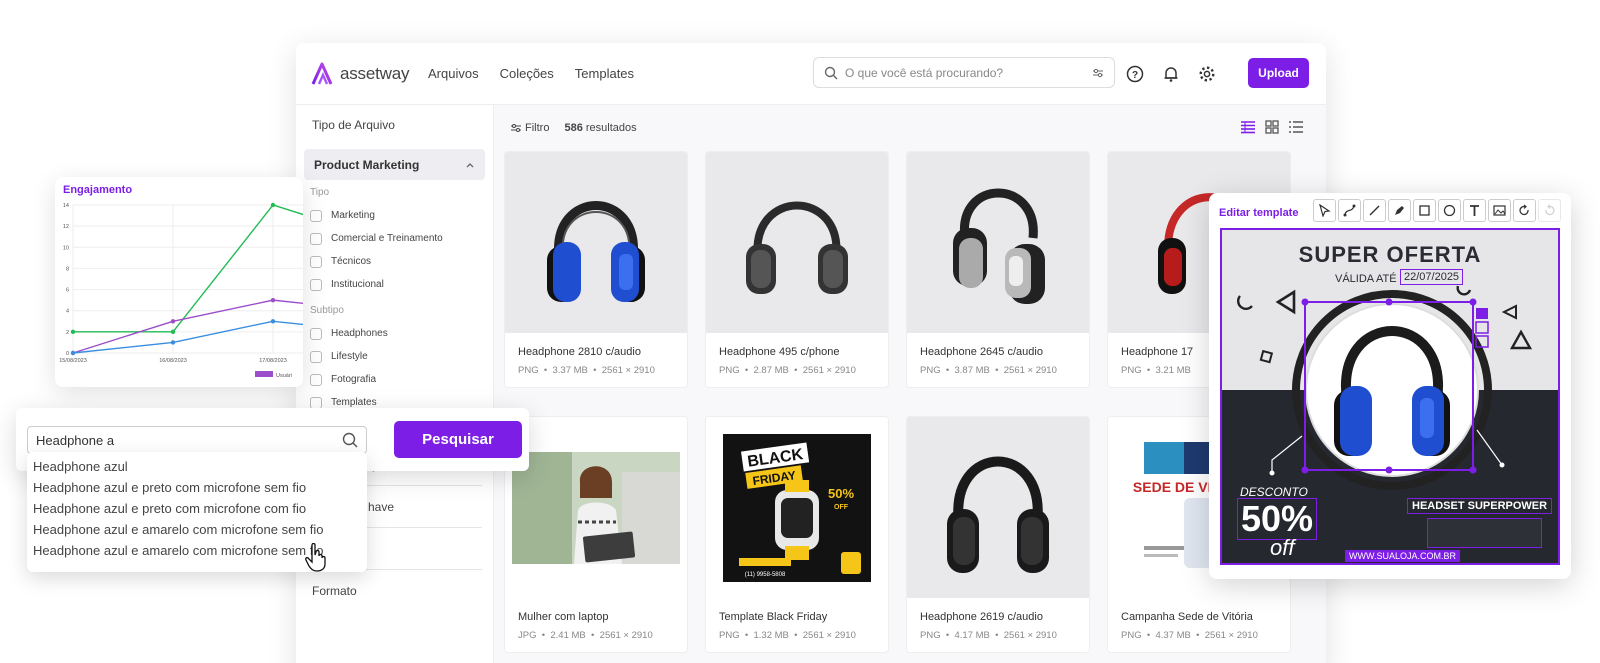 The width and height of the screenshot is (1600, 663). I want to click on checkbox-institucional: Institucional, so click(401, 284).